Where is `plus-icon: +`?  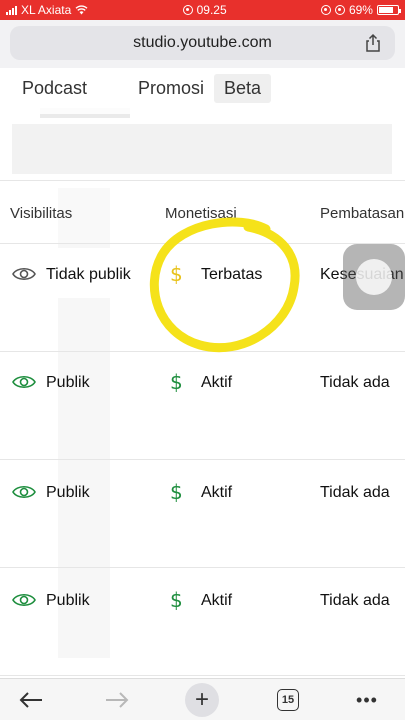 plus-icon: + is located at coordinates (201, 699).